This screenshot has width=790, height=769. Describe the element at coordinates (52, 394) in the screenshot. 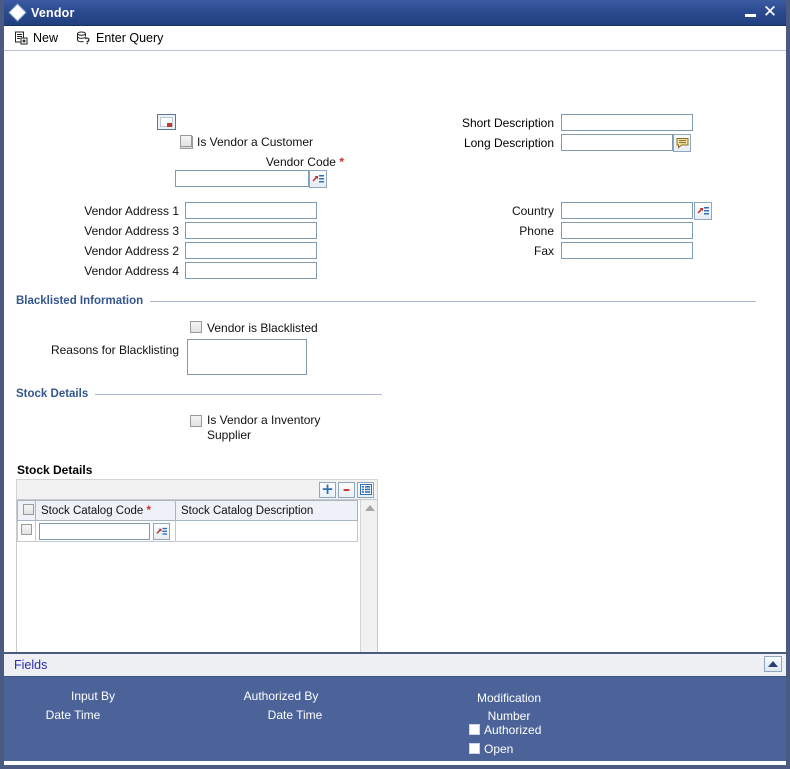

I see `stock-section-title: Stock Details` at that location.